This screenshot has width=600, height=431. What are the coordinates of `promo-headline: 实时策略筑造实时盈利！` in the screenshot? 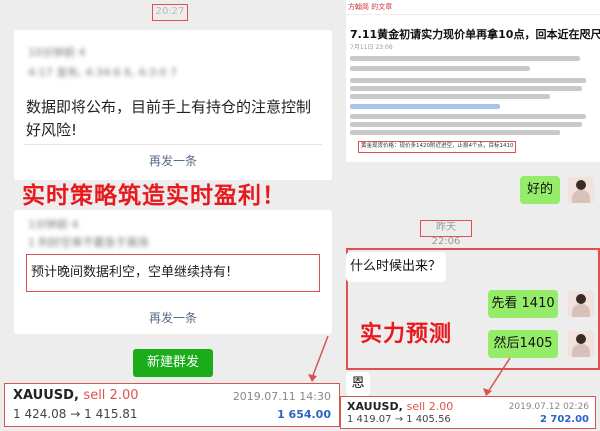 It's located at (154, 196).